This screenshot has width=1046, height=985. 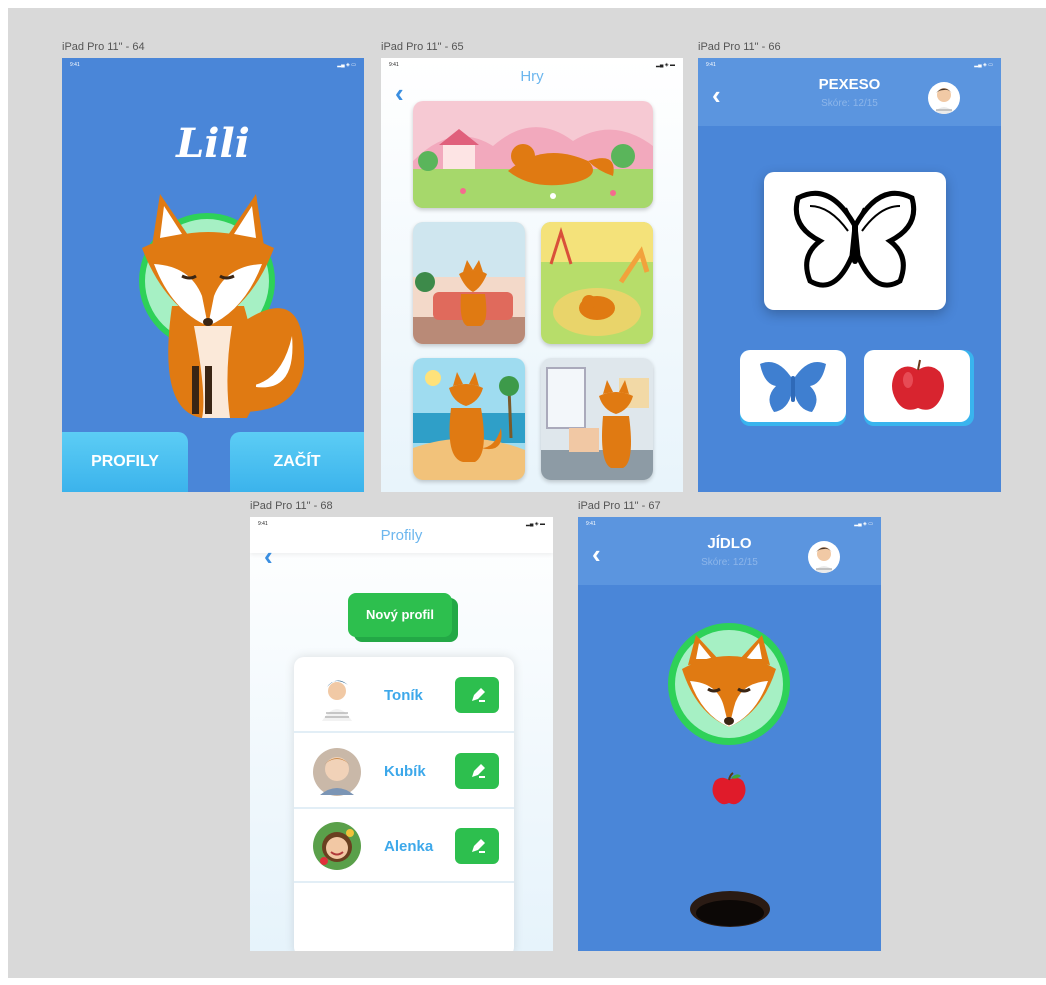 I want to click on profile-list: Toník Kubík Alenka, so click(x=404, y=804).